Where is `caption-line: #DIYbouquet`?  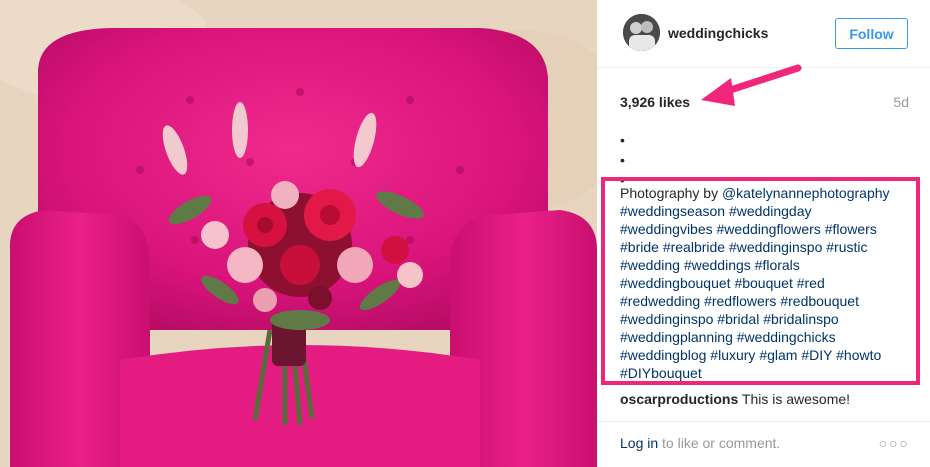 caption-line: #DIYbouquet is located at coordinates (770, 373).